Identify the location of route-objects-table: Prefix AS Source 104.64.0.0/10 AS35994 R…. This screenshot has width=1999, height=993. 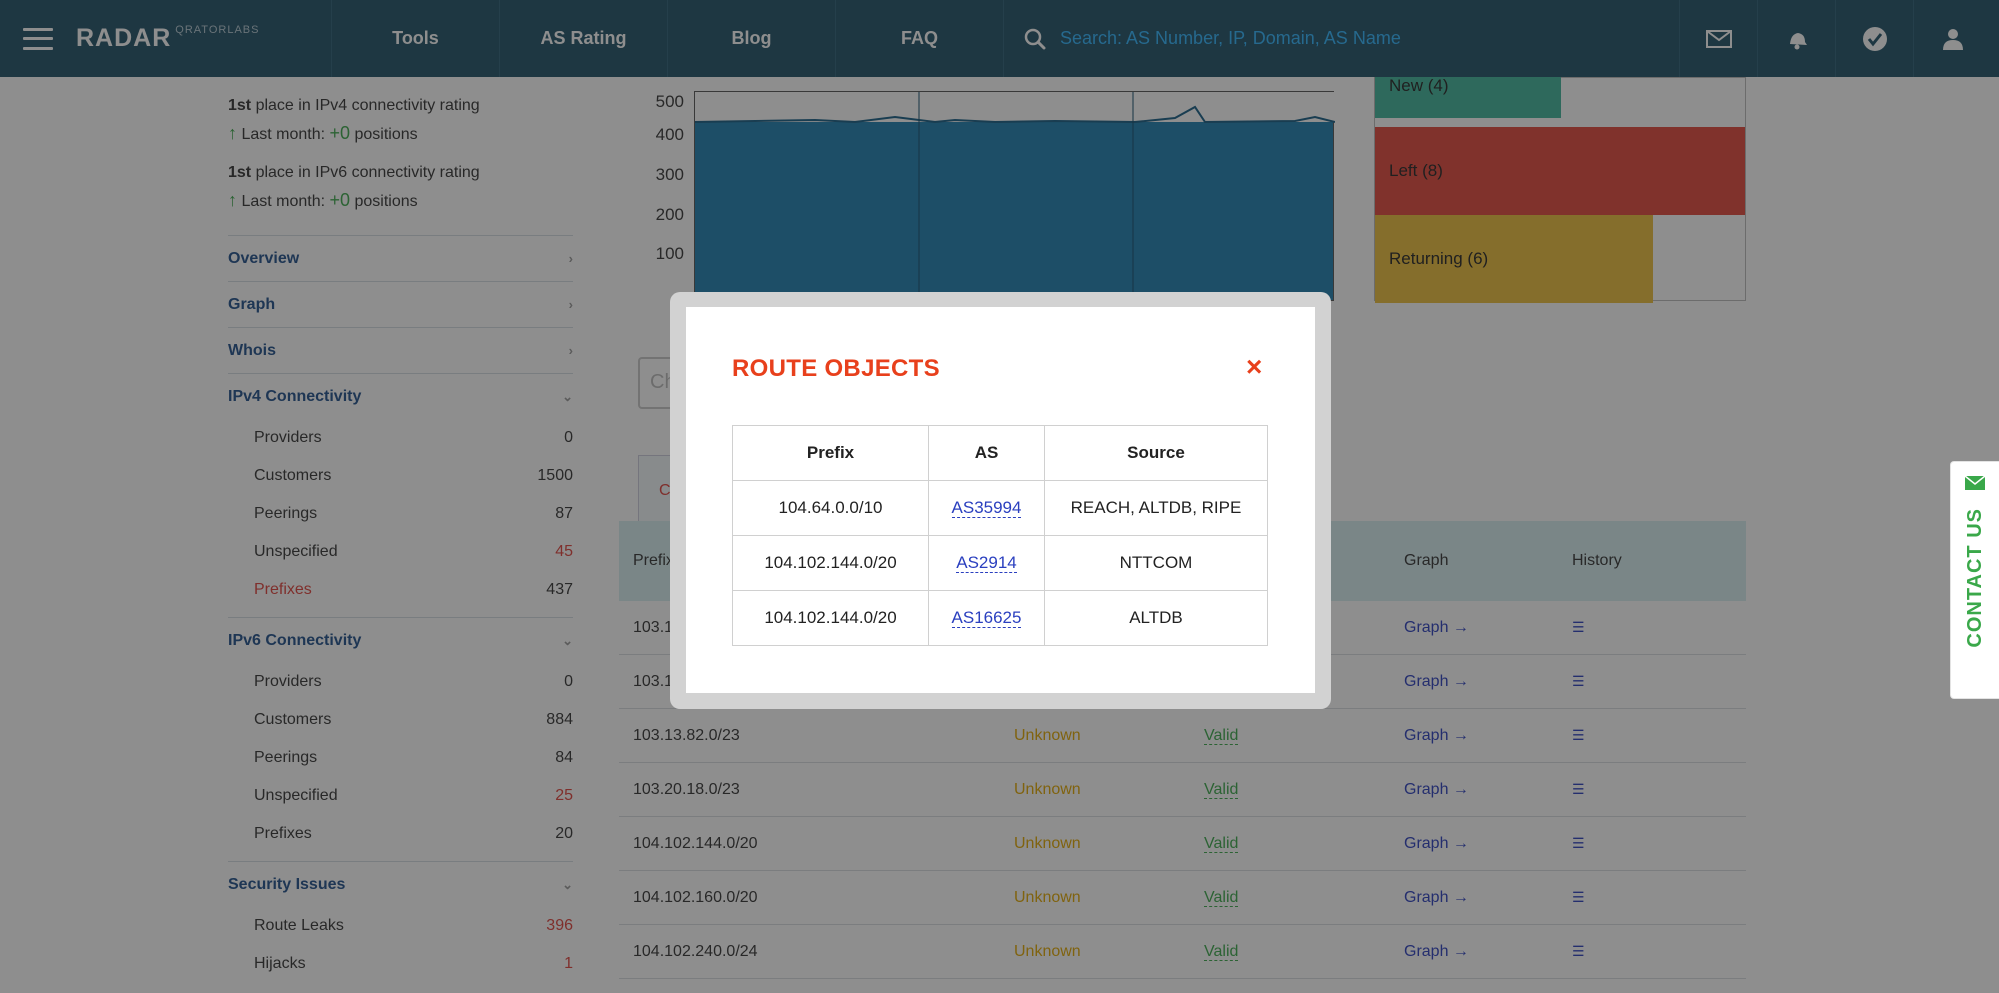
(1000, 535).